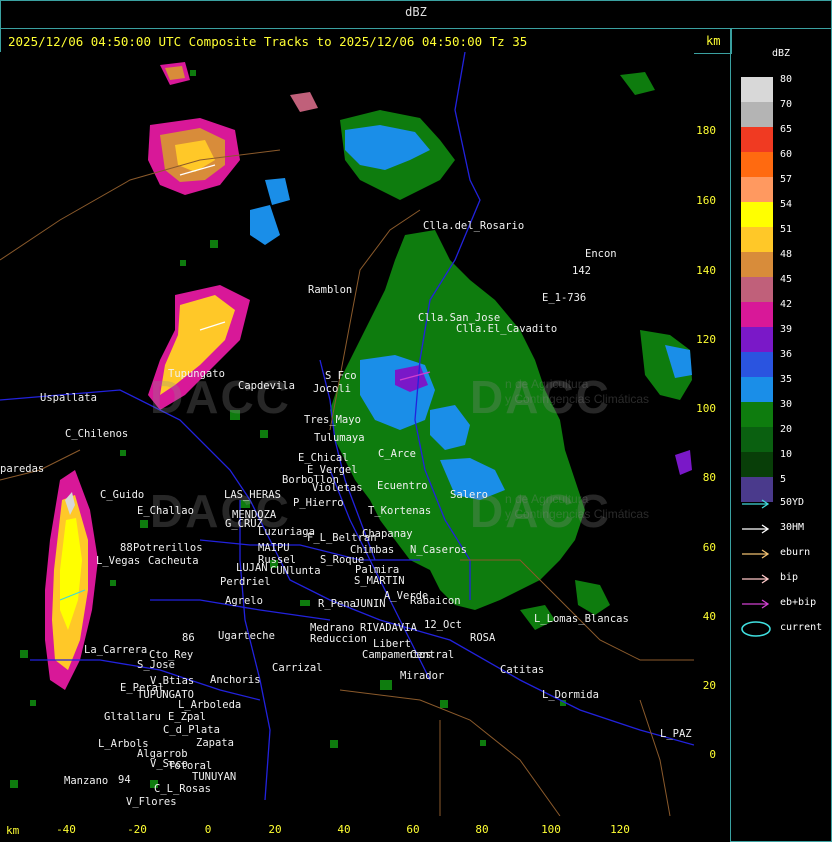 This screenshot has height=842, width=832. I want to click on x-tick: -20, so click(137, 829).